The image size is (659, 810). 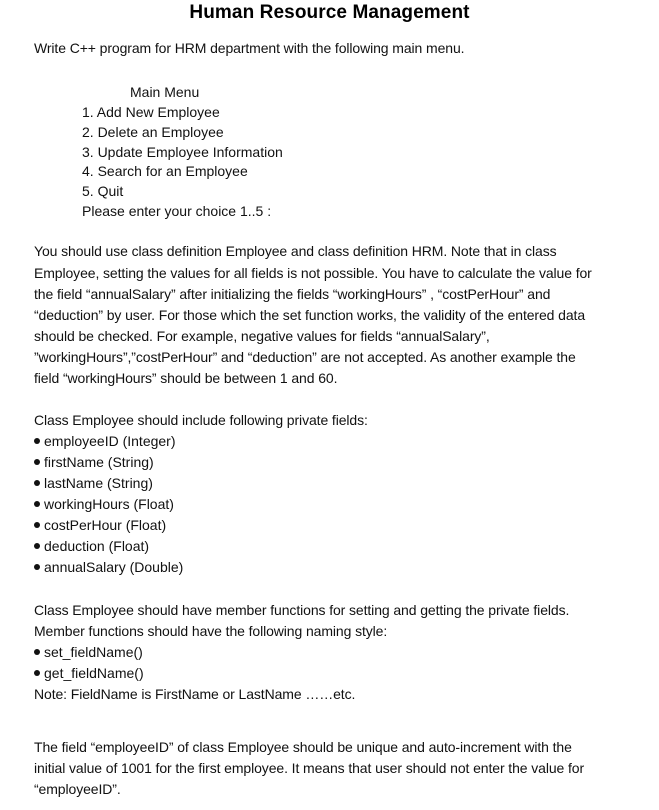 I want to click on field-list-item: lastName (String), so click(x=93, y=483).